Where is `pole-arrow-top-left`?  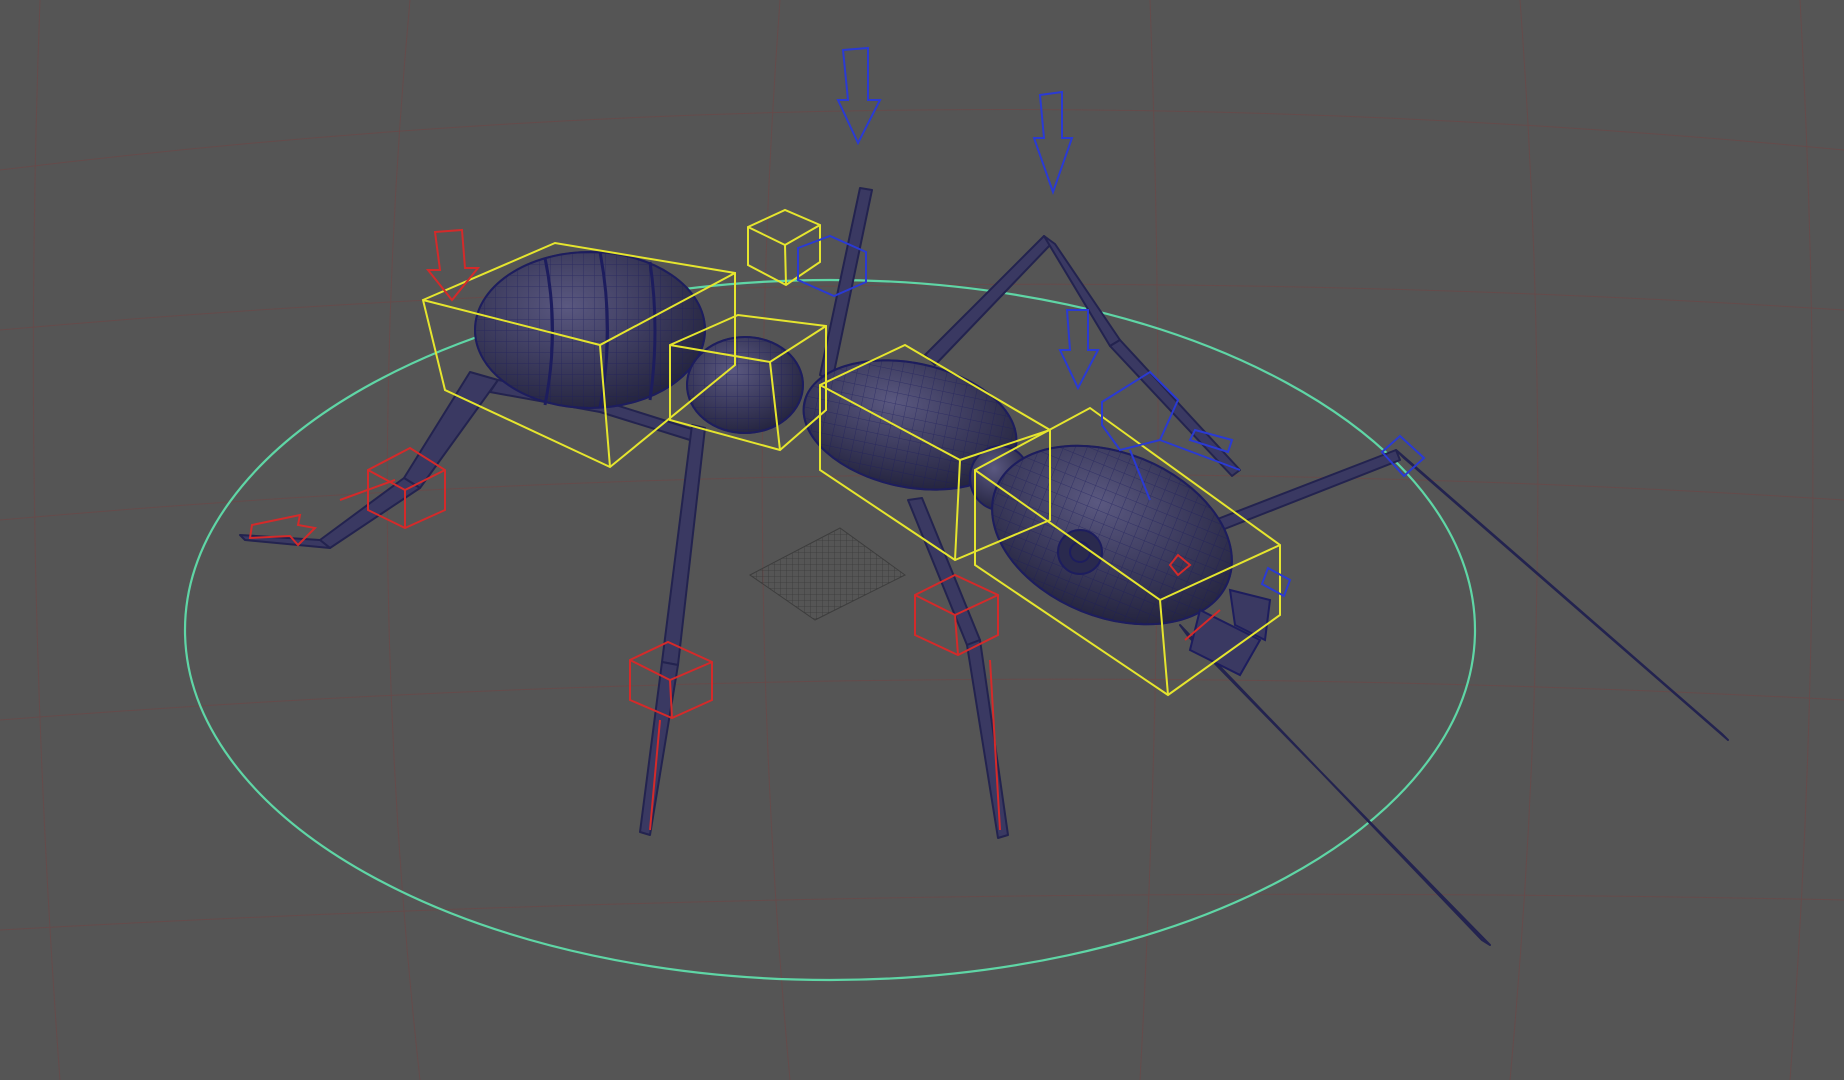 pole-arrow-top-left is located at coordinates (859, 96).